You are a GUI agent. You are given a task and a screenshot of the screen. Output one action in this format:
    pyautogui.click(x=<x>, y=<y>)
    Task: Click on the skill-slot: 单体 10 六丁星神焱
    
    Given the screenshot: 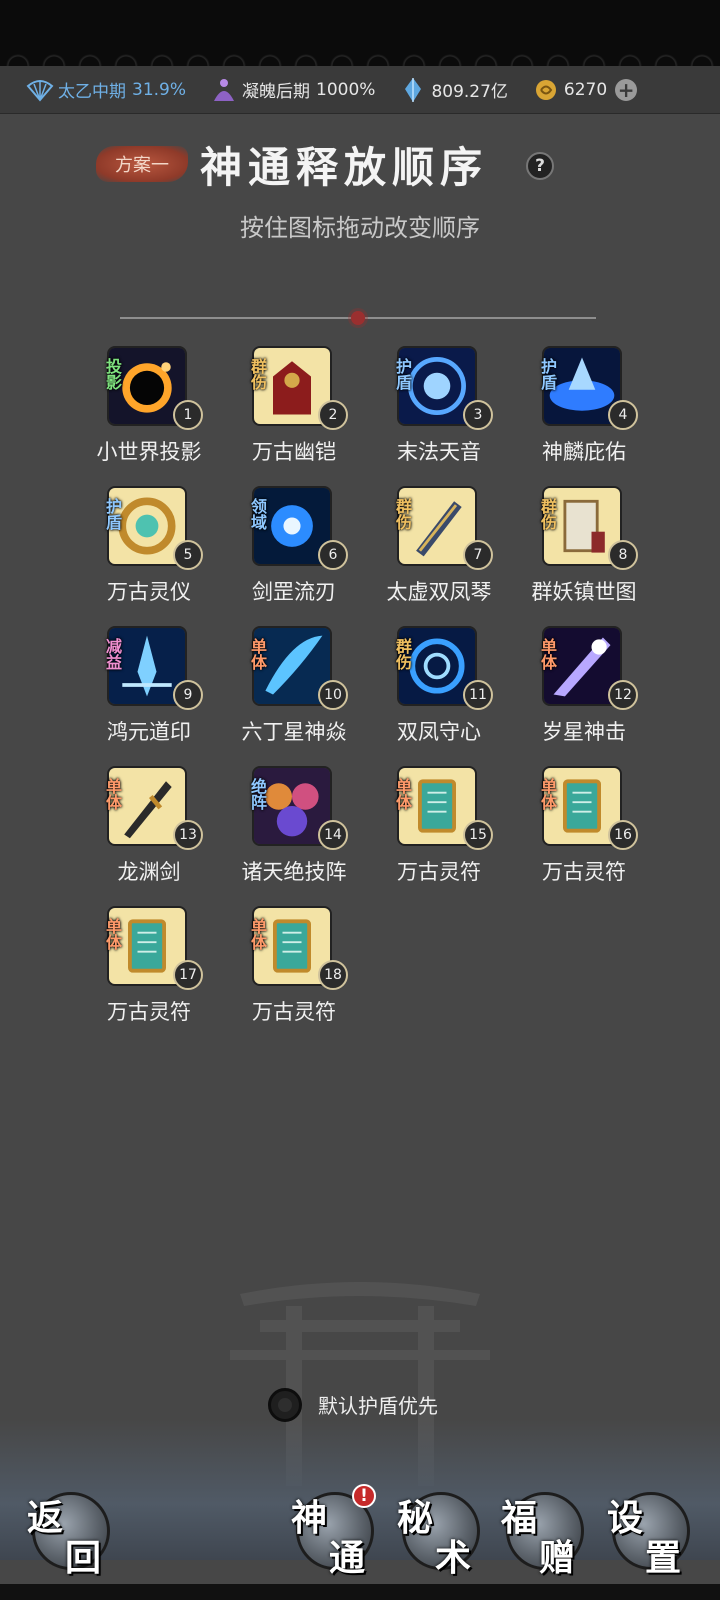 What is the action you would take?
    pyautogui.click(x=297, y=692)
    